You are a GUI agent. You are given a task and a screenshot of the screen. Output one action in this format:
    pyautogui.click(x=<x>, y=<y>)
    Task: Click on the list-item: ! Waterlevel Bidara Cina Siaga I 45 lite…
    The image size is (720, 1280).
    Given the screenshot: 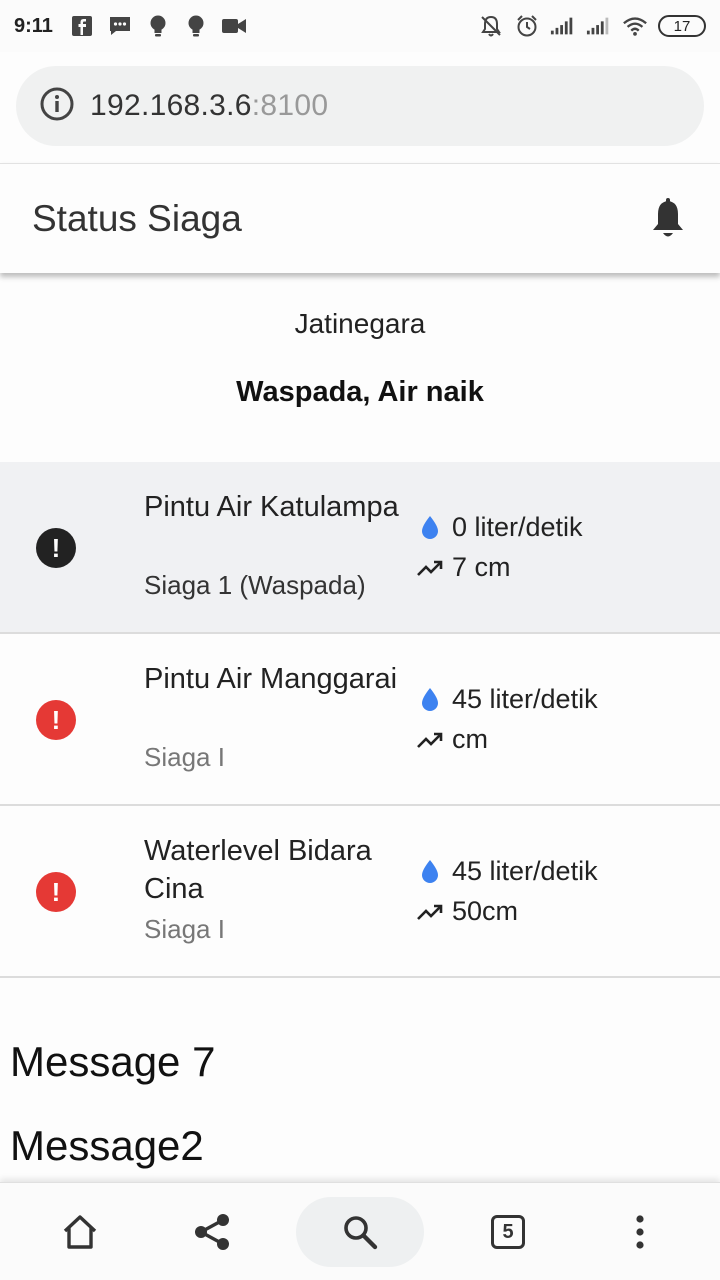 What is the action you would take?
    pyautogui.click(x=360, y=892)
    